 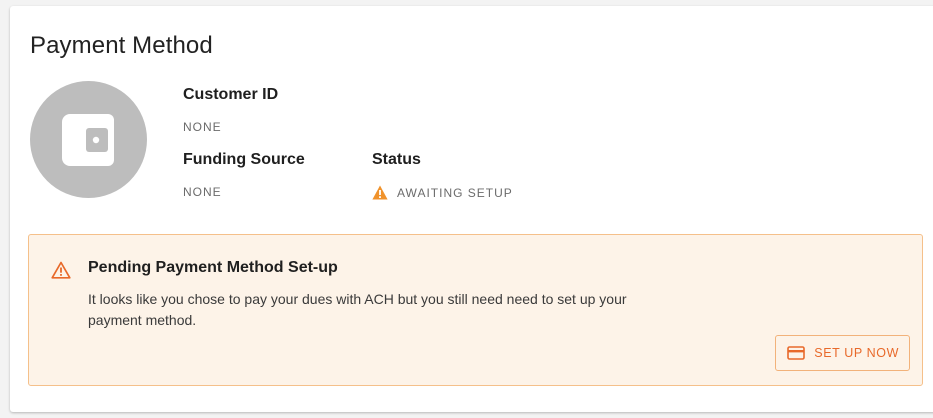 What do you see at coordinates (244, 159) in the screenshot?
I see `funding-source-label: Funding Source` at bounding box center [244, 159].